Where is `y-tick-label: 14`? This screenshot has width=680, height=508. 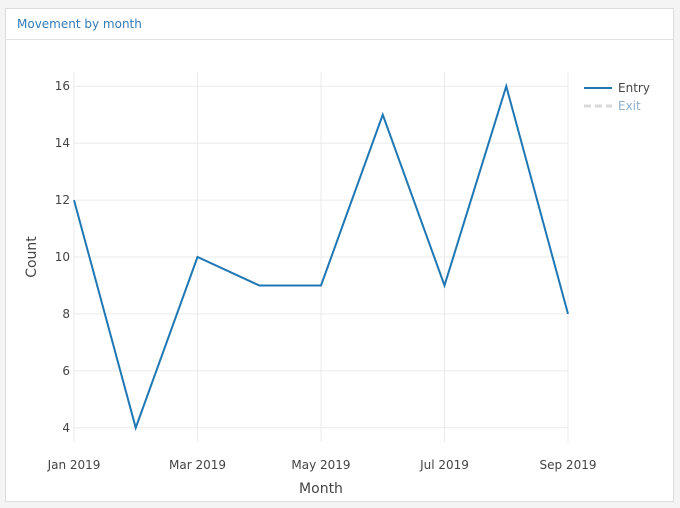 y-tick-label: 14 is located at coordinates (62, 143).